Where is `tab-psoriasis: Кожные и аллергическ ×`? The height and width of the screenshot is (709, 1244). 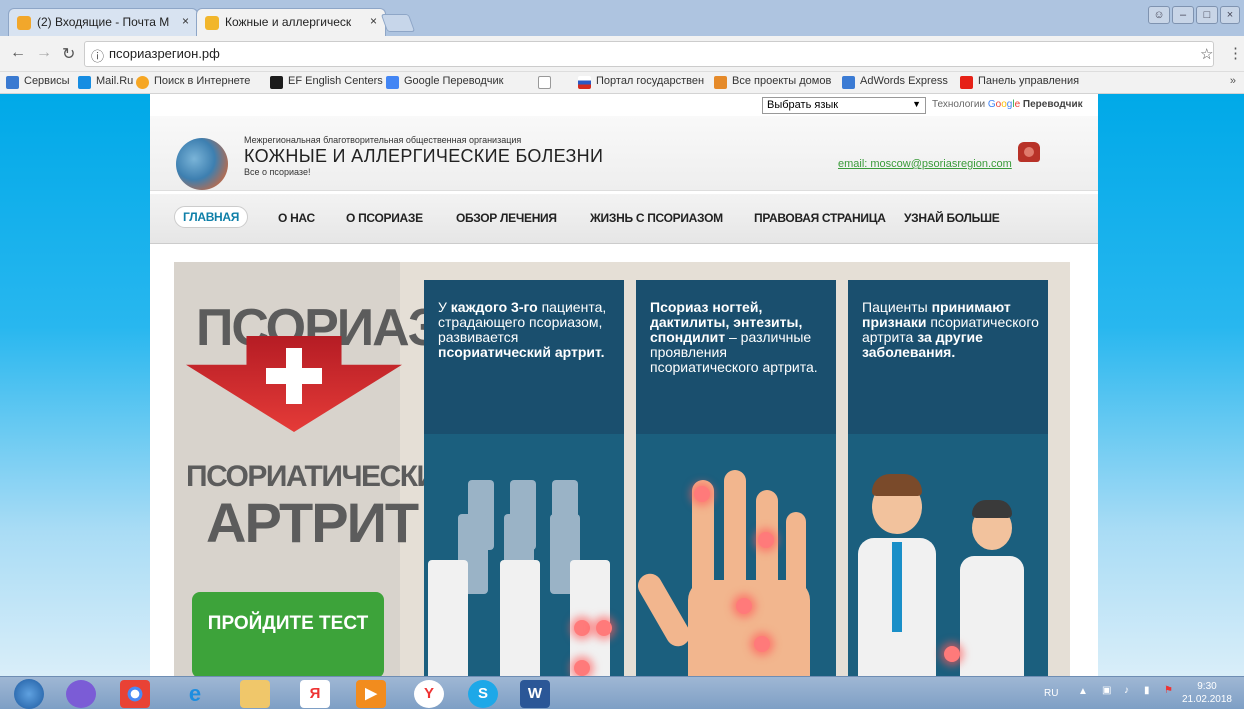
tab-psoriasis: Кожные и аллергическ × is located at coordinates (291, 22).